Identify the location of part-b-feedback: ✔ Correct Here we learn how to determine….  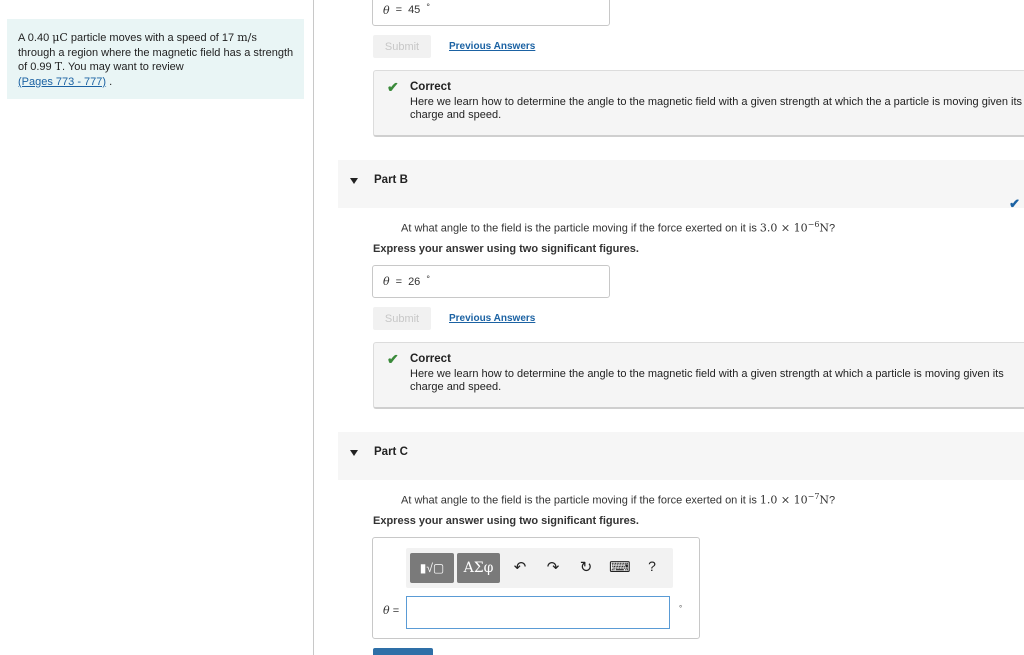
(698, 375).